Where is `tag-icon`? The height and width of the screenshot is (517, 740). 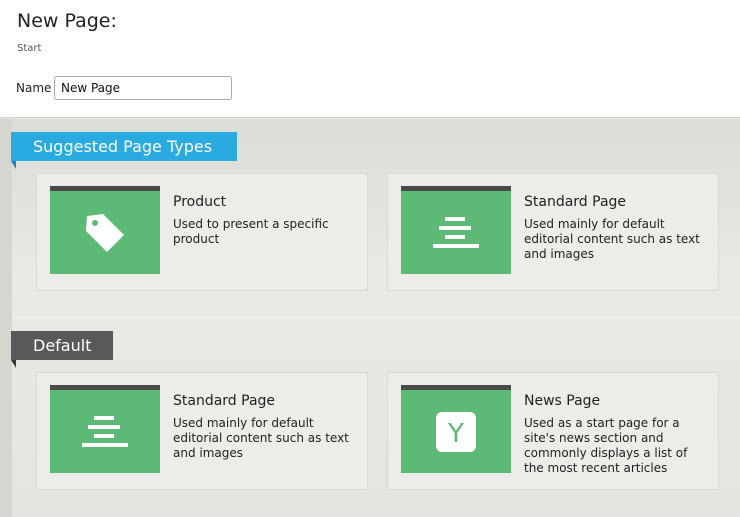
tag-icon is located at coordinates (105, 232).